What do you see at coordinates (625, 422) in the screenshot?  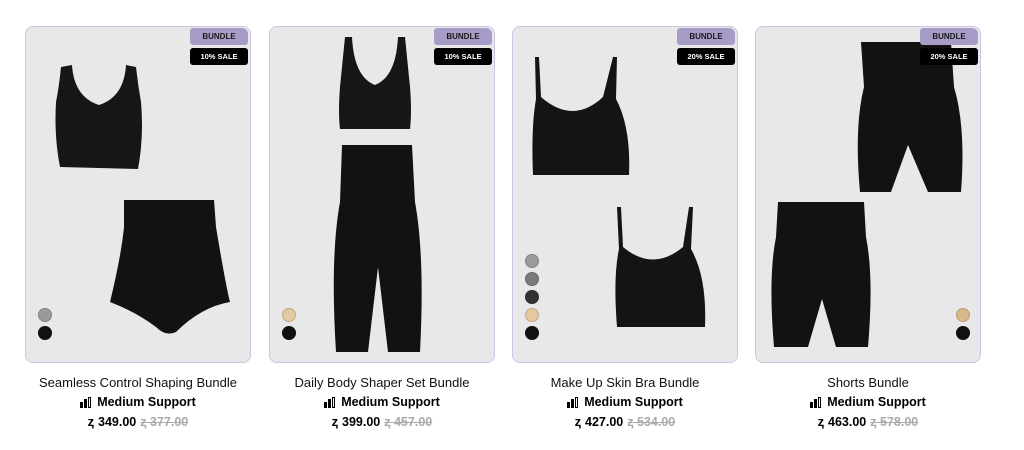 I see `price: ⱬ 427.00 ⱬ 534.00` at bounding box center [625, 422].